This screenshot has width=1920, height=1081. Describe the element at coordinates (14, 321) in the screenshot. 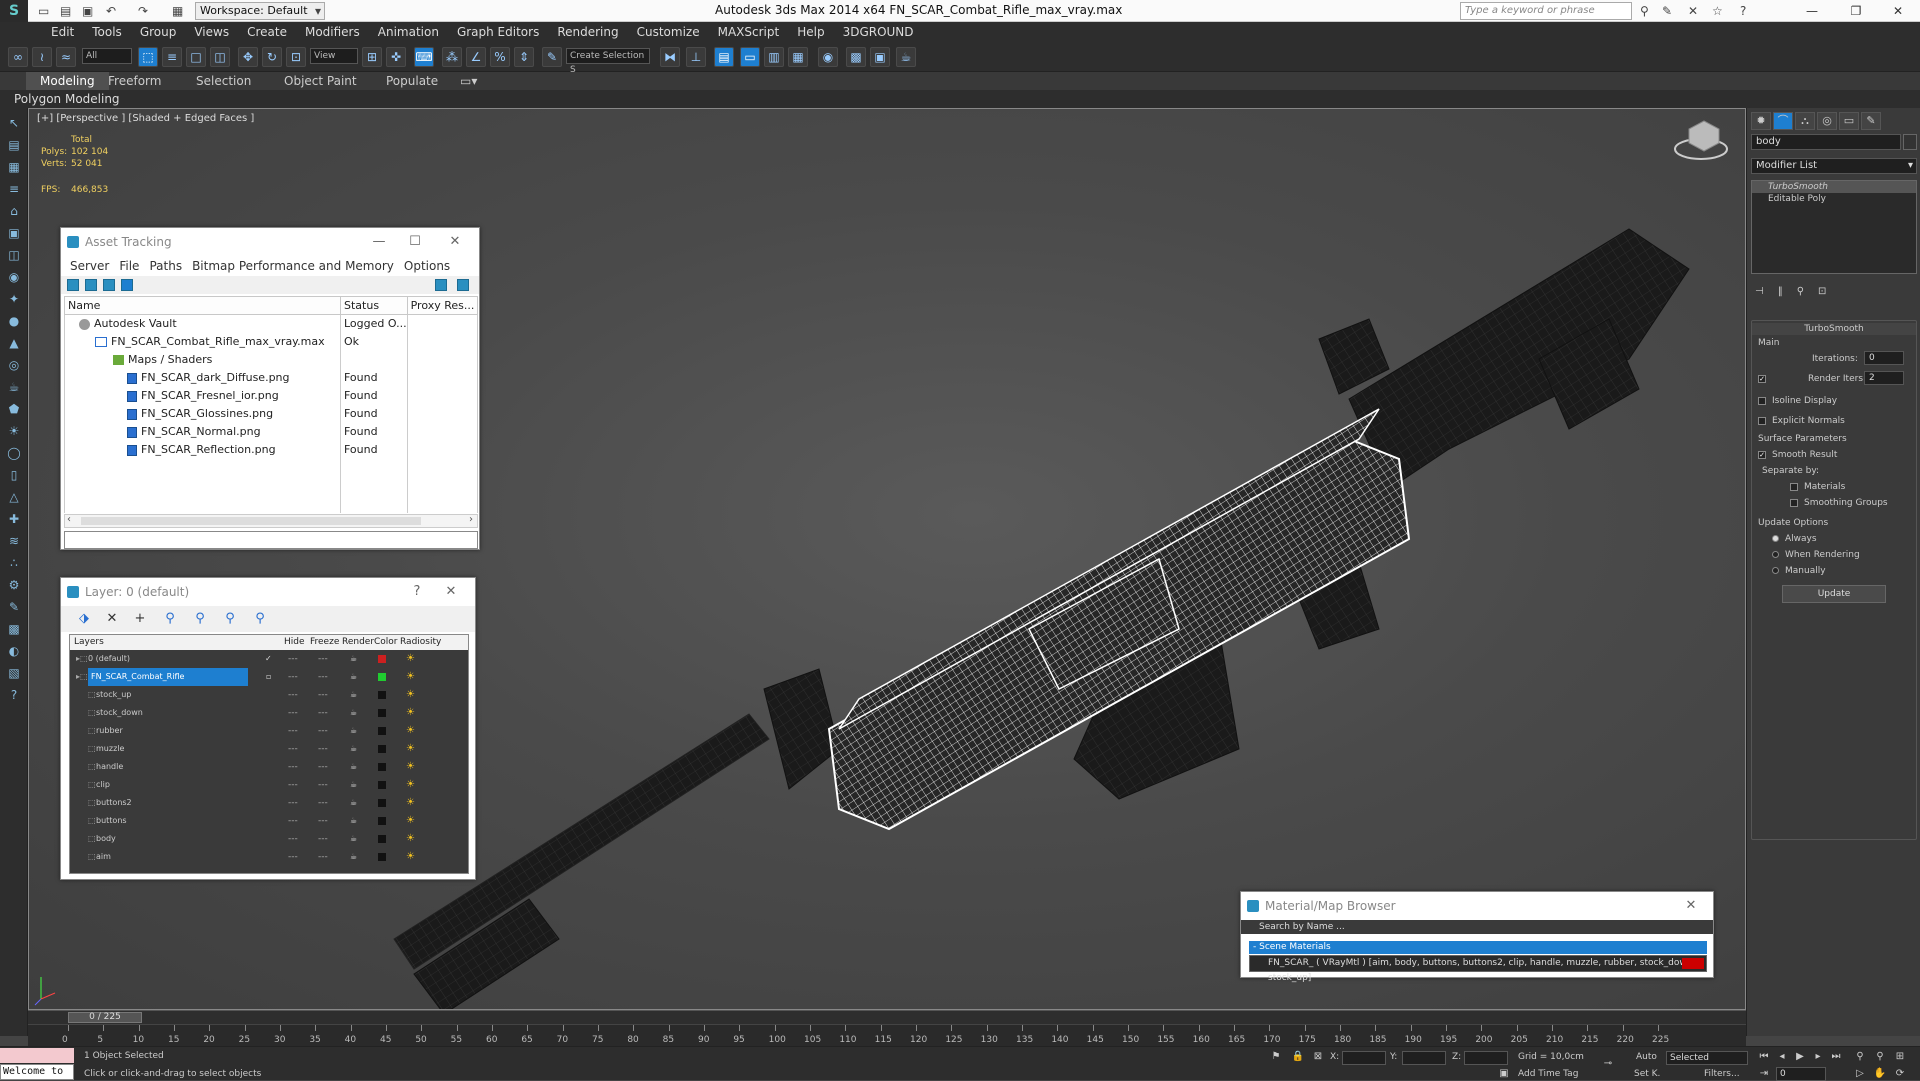

I see `sphere-icon: ●` at that location.